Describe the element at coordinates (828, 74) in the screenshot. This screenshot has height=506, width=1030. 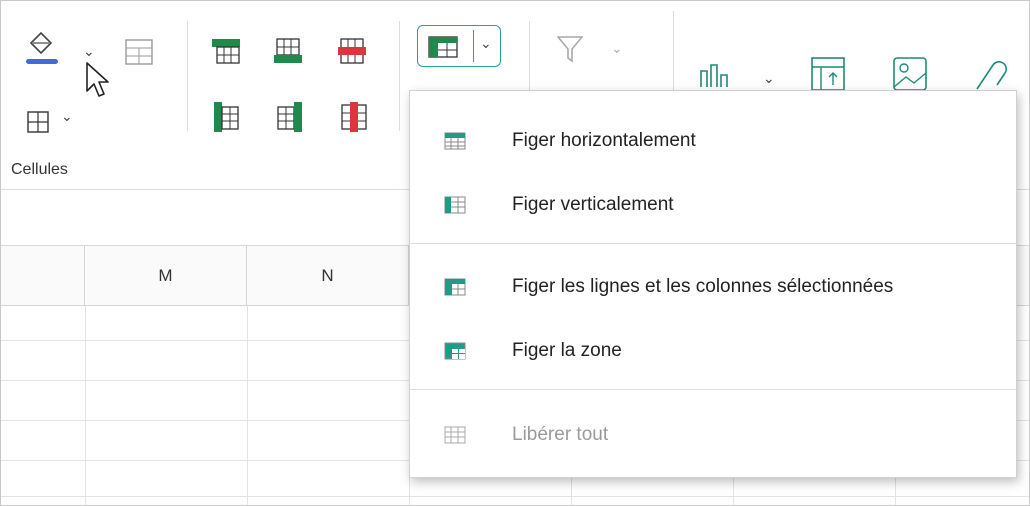
I see `pivot-table-icon` at that location.